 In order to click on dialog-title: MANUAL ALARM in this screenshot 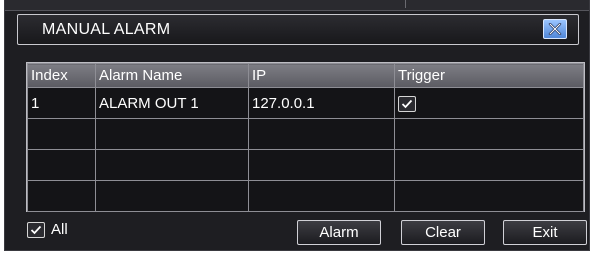, I will do `click(106, 29)`.